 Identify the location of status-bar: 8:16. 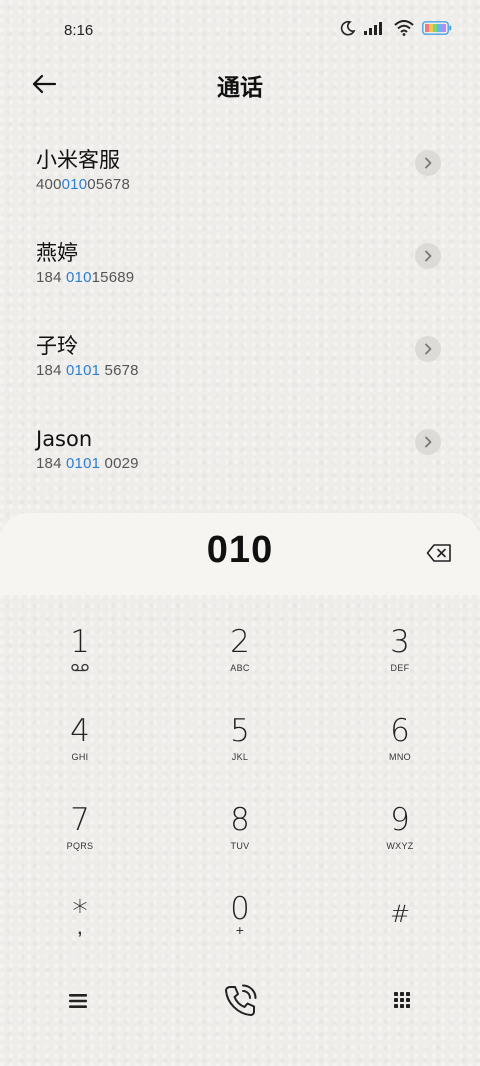
(240, 31).